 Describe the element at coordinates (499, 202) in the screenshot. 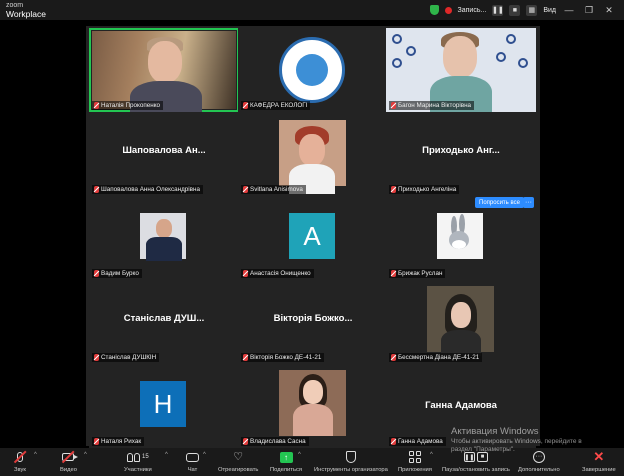

I see `ask-all-unmute-button: Попросить все` at that location.